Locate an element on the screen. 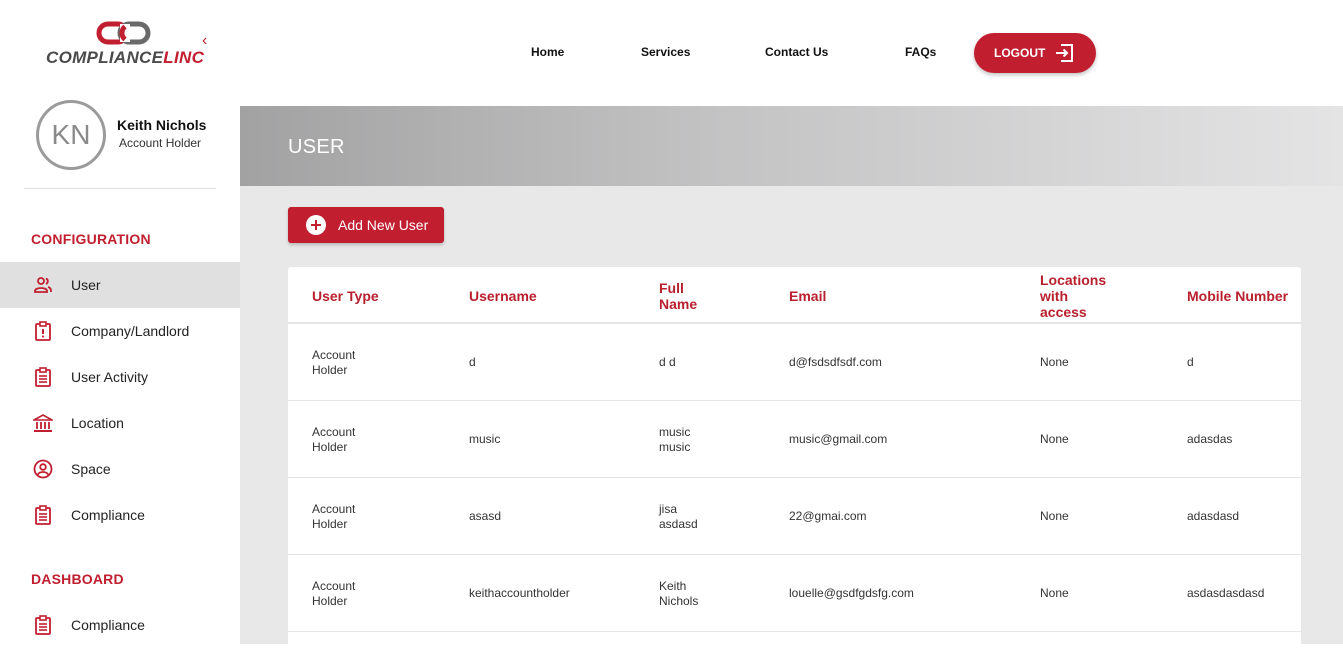 The image size is (1343, 648). dashboard-section-title: DASHBOARD is located at coordinates (77, 579).